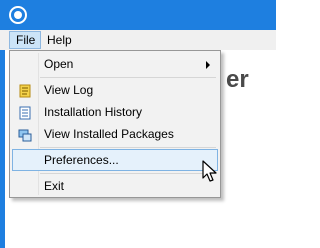 The image size is (320, 248). I want to click on log-icon, so click(25, 90).